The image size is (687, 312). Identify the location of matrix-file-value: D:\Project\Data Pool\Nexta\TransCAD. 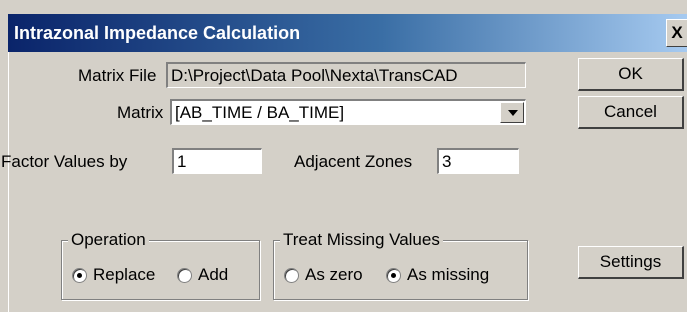
(314, 75).